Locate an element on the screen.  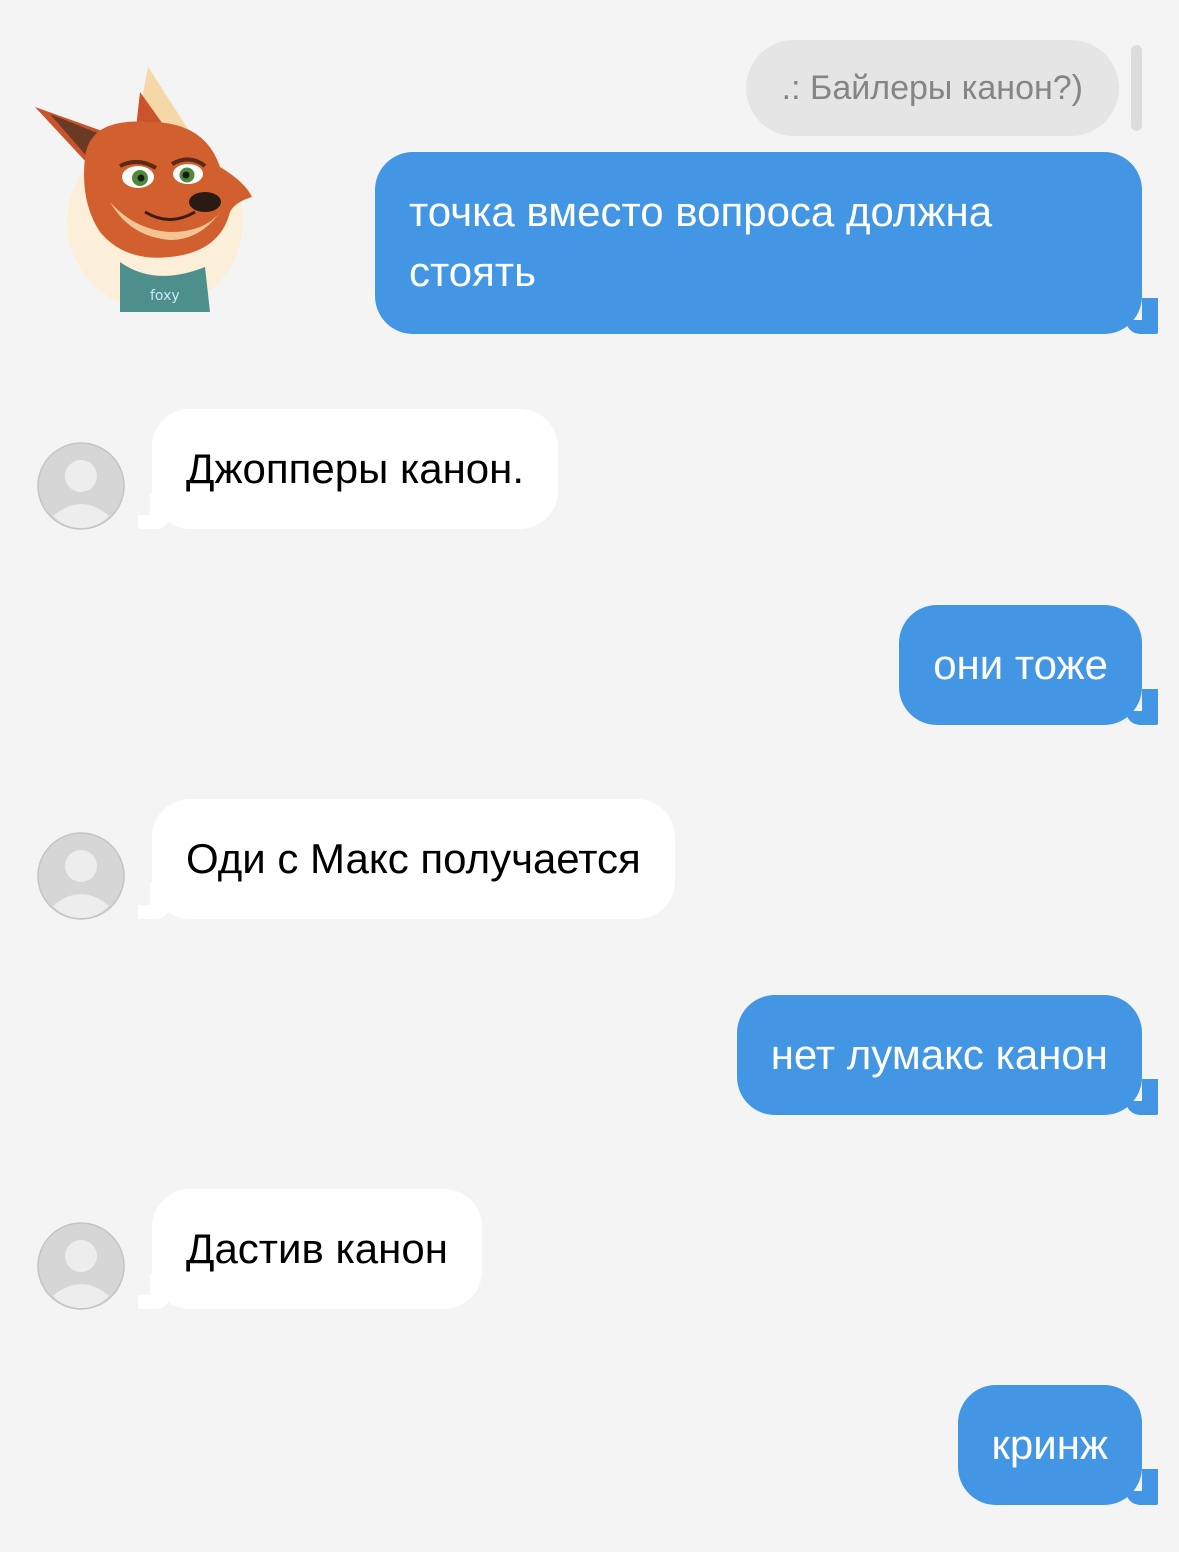
outgoing-message: кринж is located at coordinates (1058, 1445).